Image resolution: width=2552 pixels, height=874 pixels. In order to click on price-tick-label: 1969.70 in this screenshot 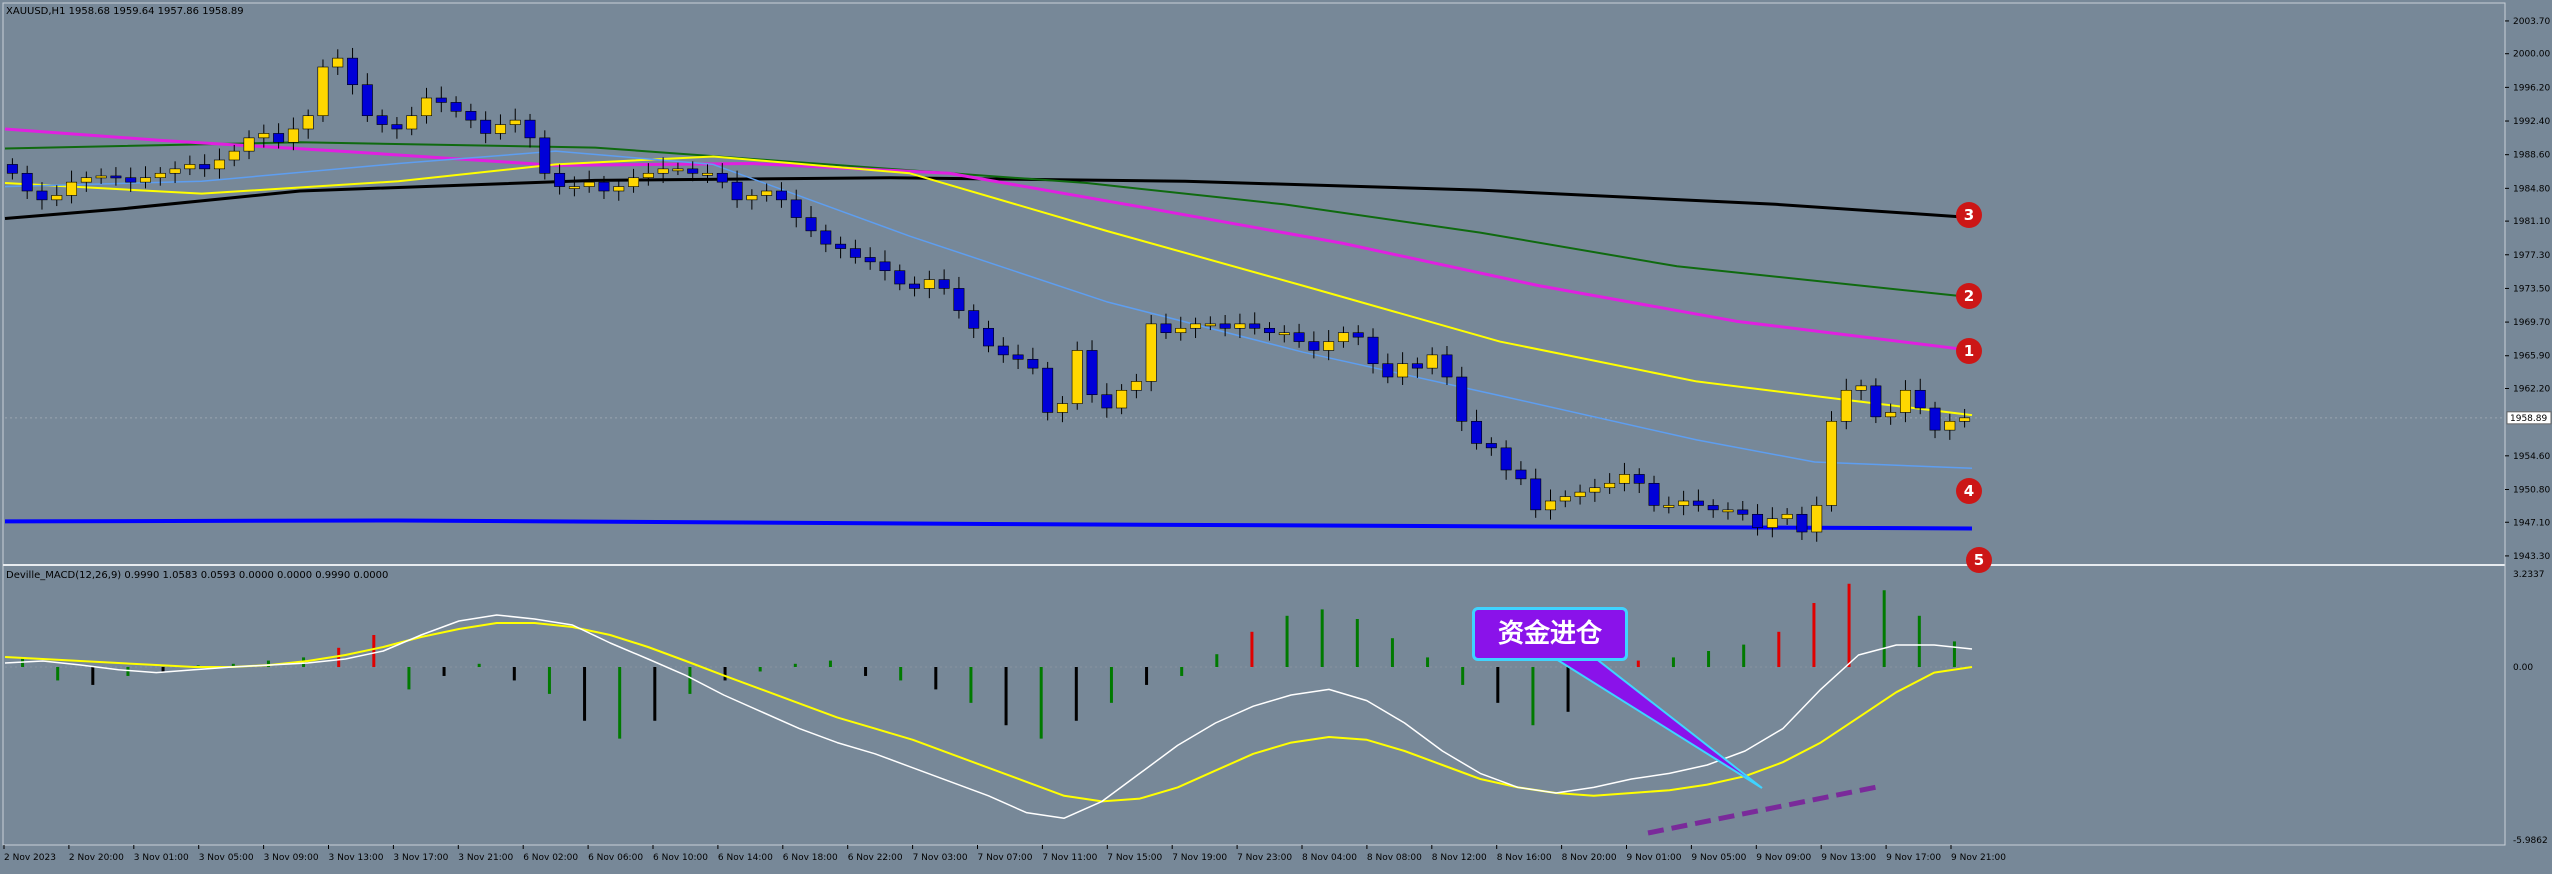, I will do `click(2531, 323)`.